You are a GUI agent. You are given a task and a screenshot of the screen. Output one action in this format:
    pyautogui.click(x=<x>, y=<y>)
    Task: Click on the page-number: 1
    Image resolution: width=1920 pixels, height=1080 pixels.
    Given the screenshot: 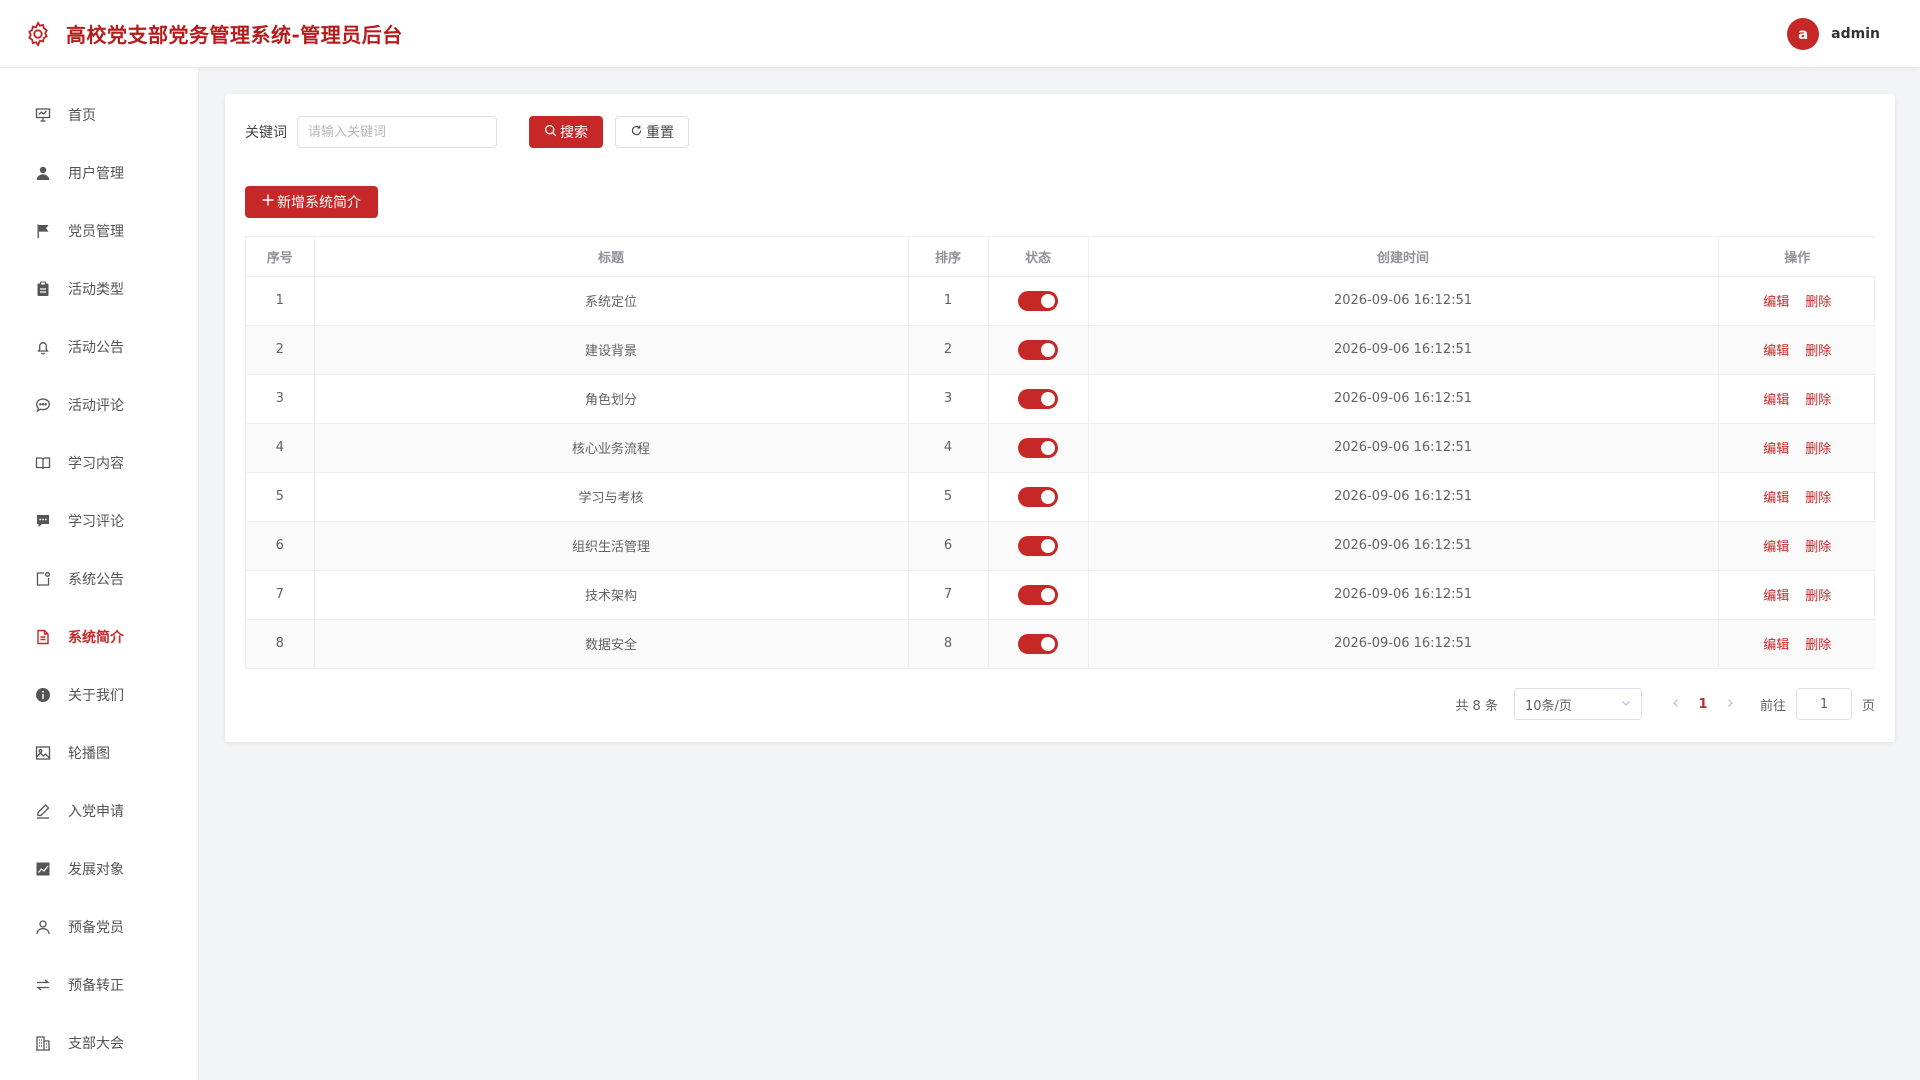 What is the action you would take?
    pyautogui.click(x=1703, y=704)
    